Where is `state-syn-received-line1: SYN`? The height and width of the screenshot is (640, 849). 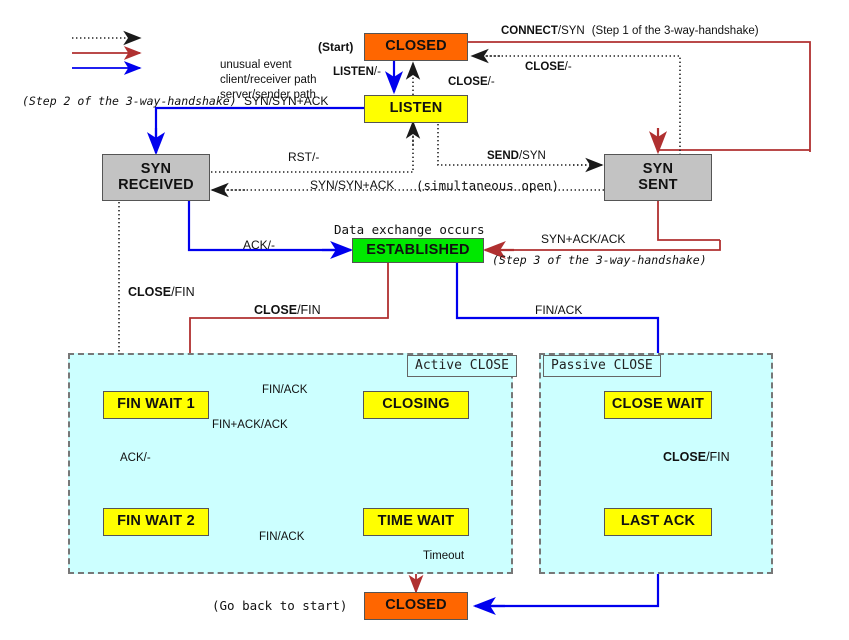
state-syn-received-line1: SYN is located at coordinates (156, 168).